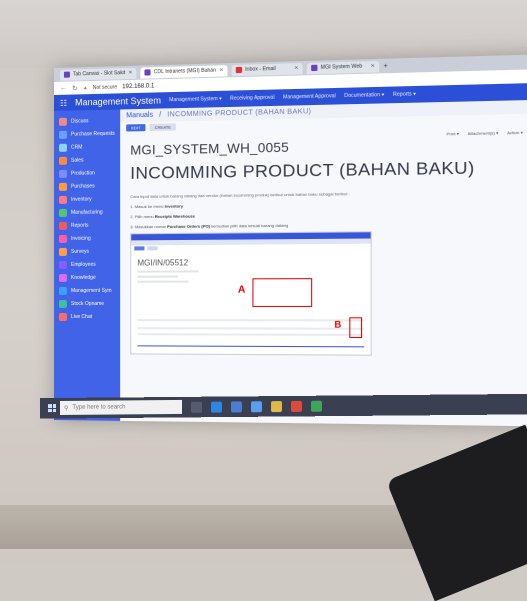 This screenshot has height=601, width=527. I want to click on back-icon: ←, so click(63, 88).